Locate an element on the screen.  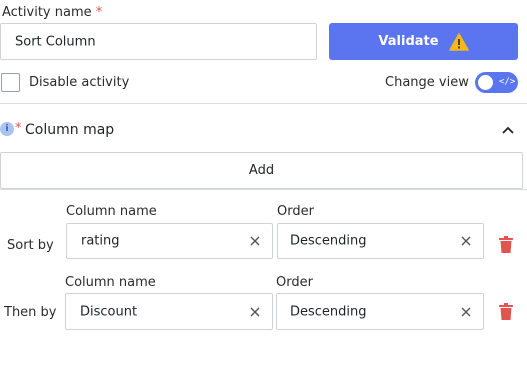
add-label: Add is located at coordinates (261, 170).